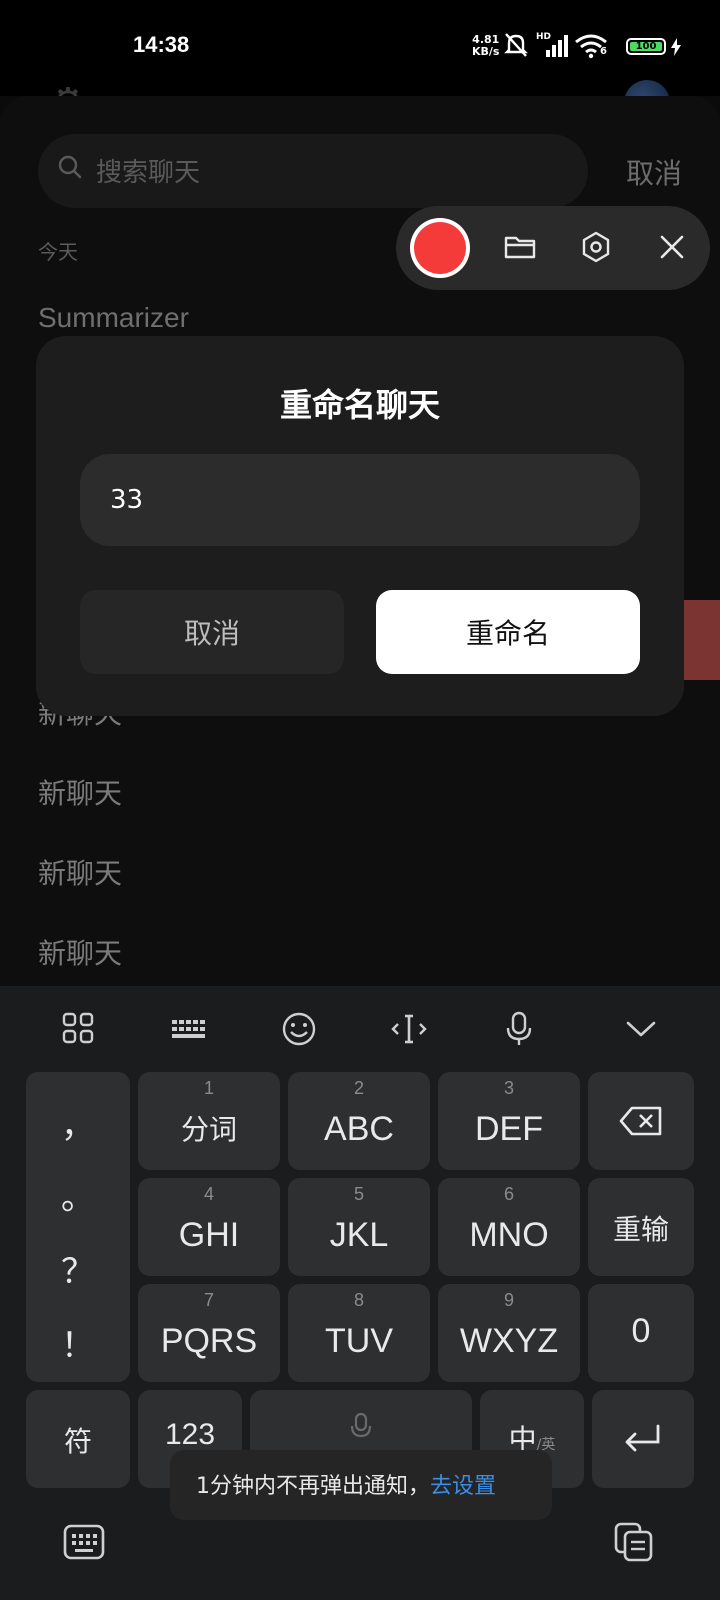 Image resolution: width=720 pixels, height=1600 pixels. Describe the element at coordinates (509, 1333) in the screenshot. I see `key-9: 9 WXYZ` at that location.